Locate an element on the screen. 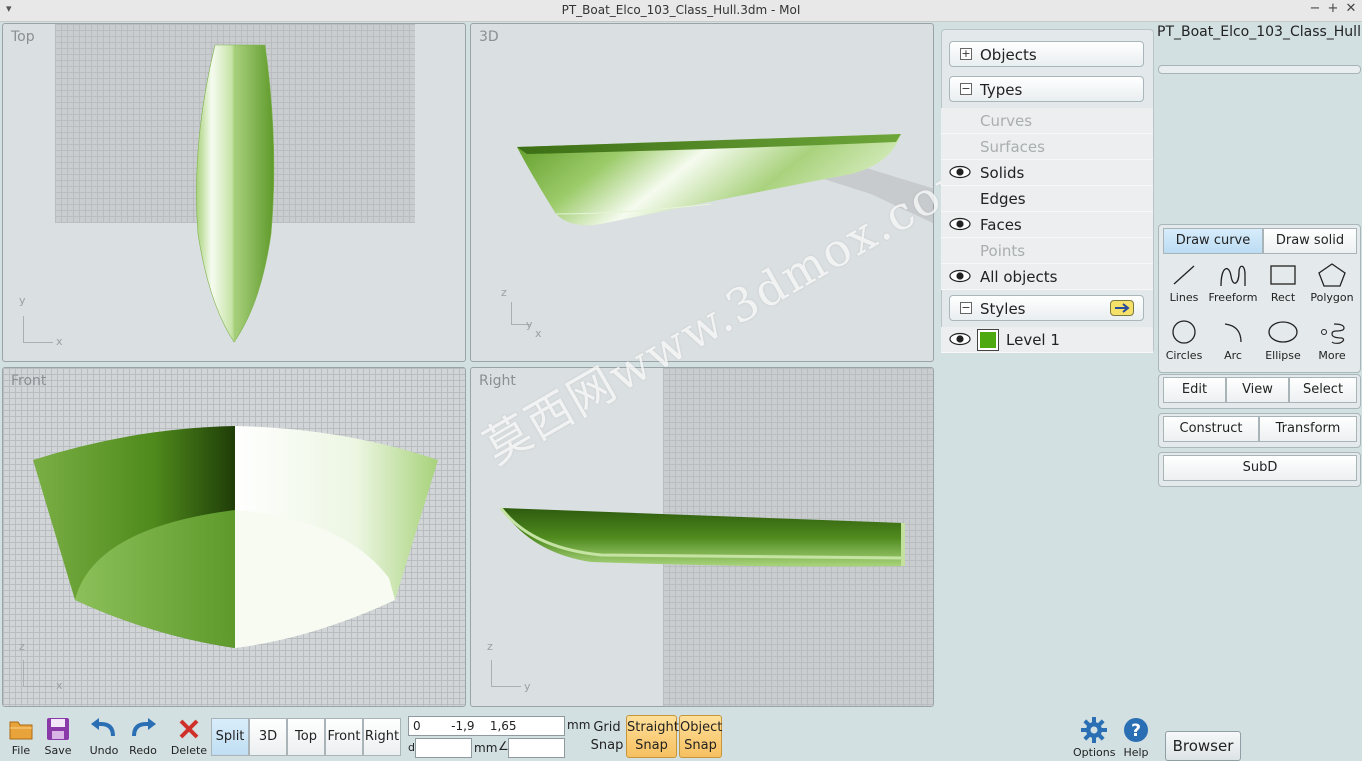 Image resolution: width=1362 pixels, height=761 pixels. line-icon is located at coordinates (1184, 275).